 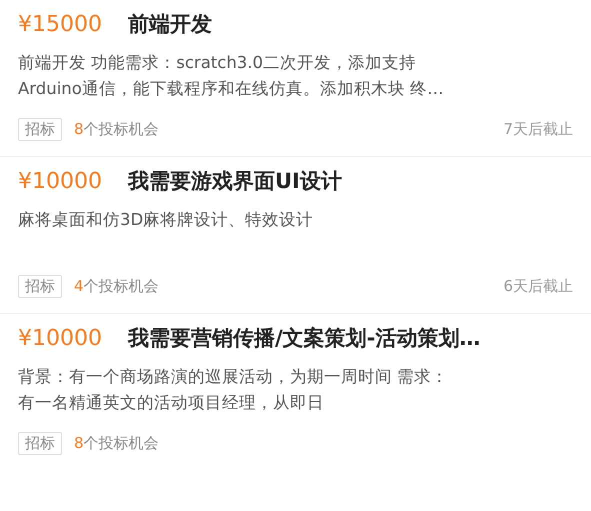 What do you see at coordinates (538, 286) in the screenshot?
I see `deadline-text: 6天后截止` at bounding box center [538, 286].